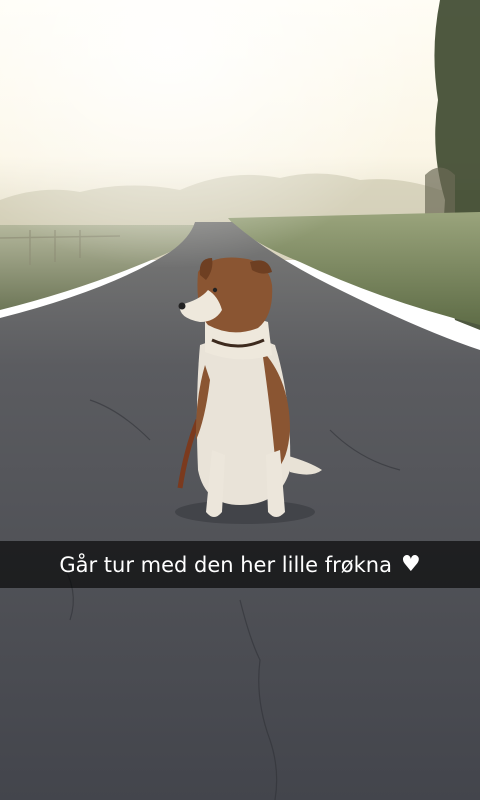  I want to click on white-heart-icon: ♥, so click(410, 564).